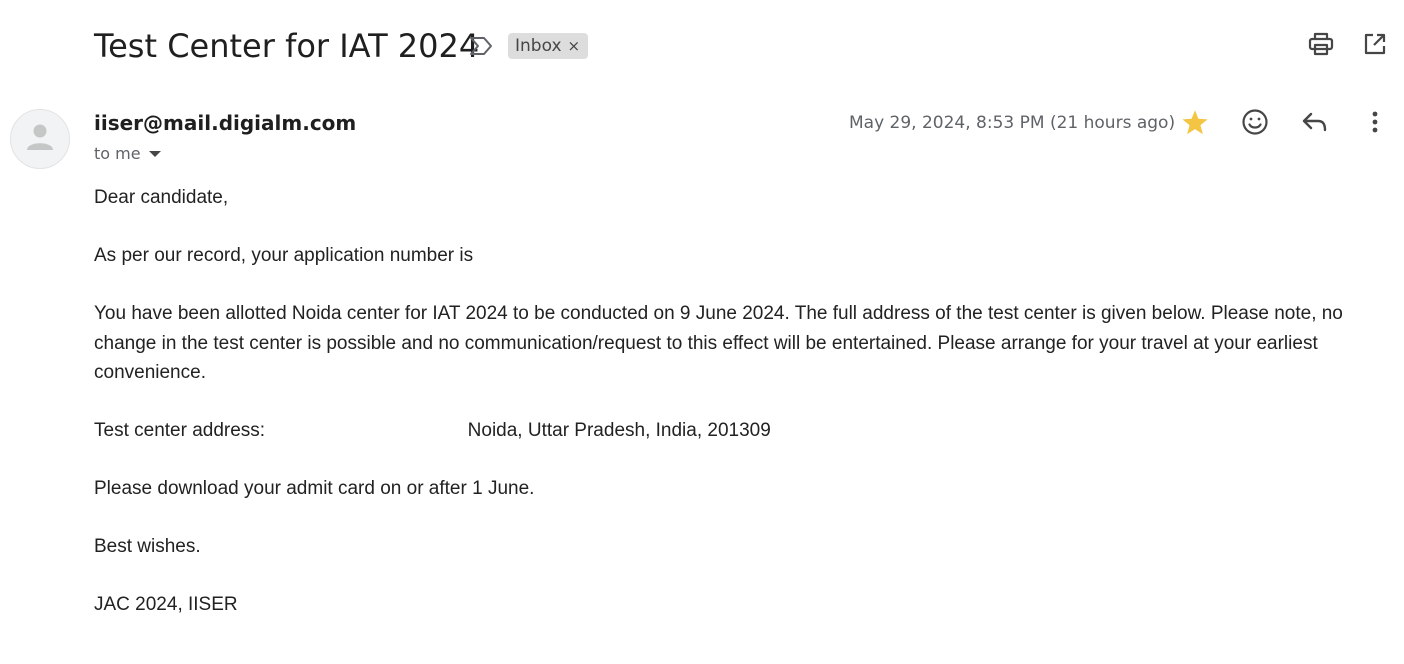 The width and height of the screenshot is (1404, 664). What do you see at coordinates (1012, 123) in the screenshot?
I see `email-date: May 29, 2024, 8:53 PM (21 hours ago)` at bounding box center [1012, 123].